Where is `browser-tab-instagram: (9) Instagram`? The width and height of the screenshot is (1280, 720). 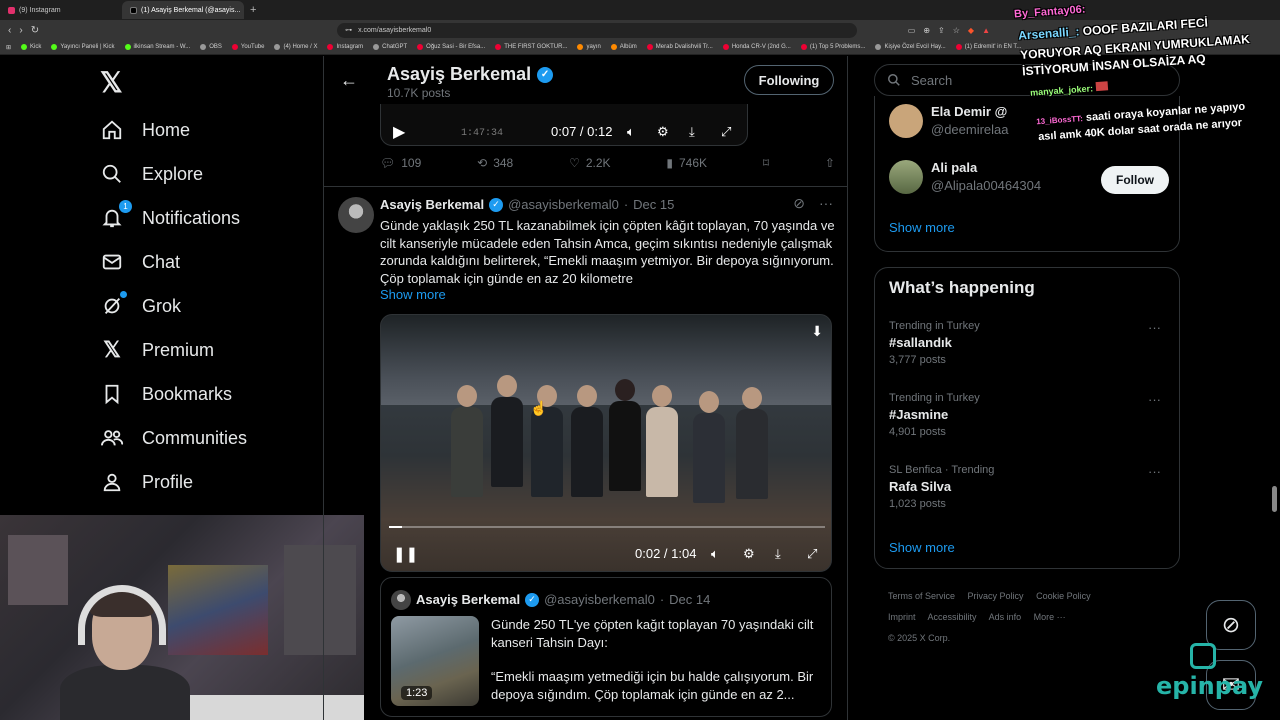
browser-tab-instagram: (9) Instagram is located at coordinates (61, 10).